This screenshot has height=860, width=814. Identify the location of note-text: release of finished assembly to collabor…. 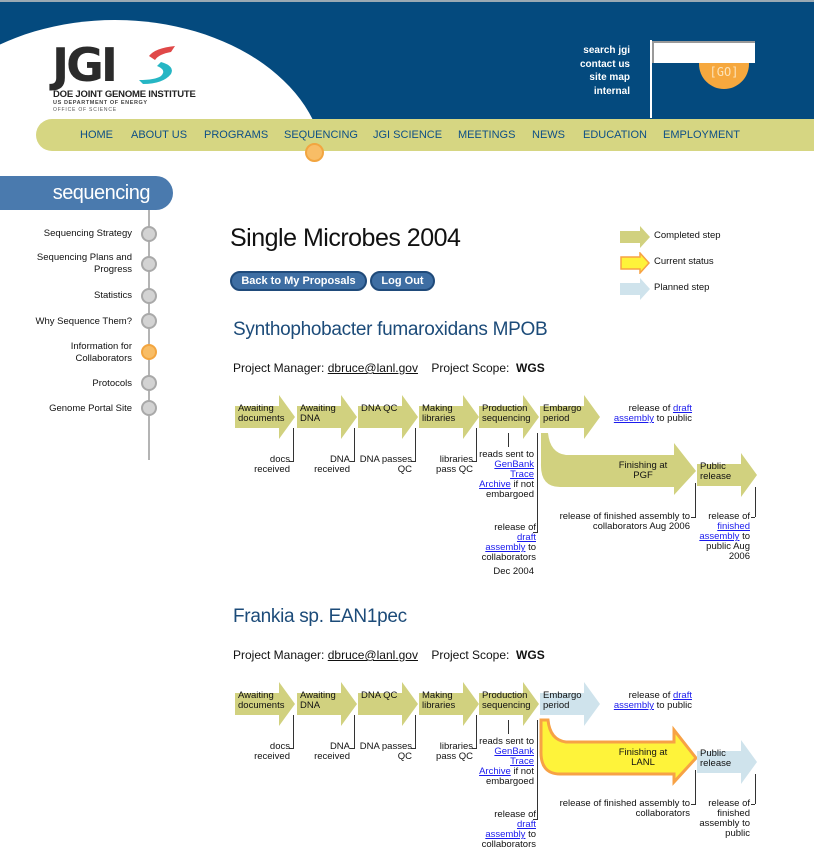
(624, 521).